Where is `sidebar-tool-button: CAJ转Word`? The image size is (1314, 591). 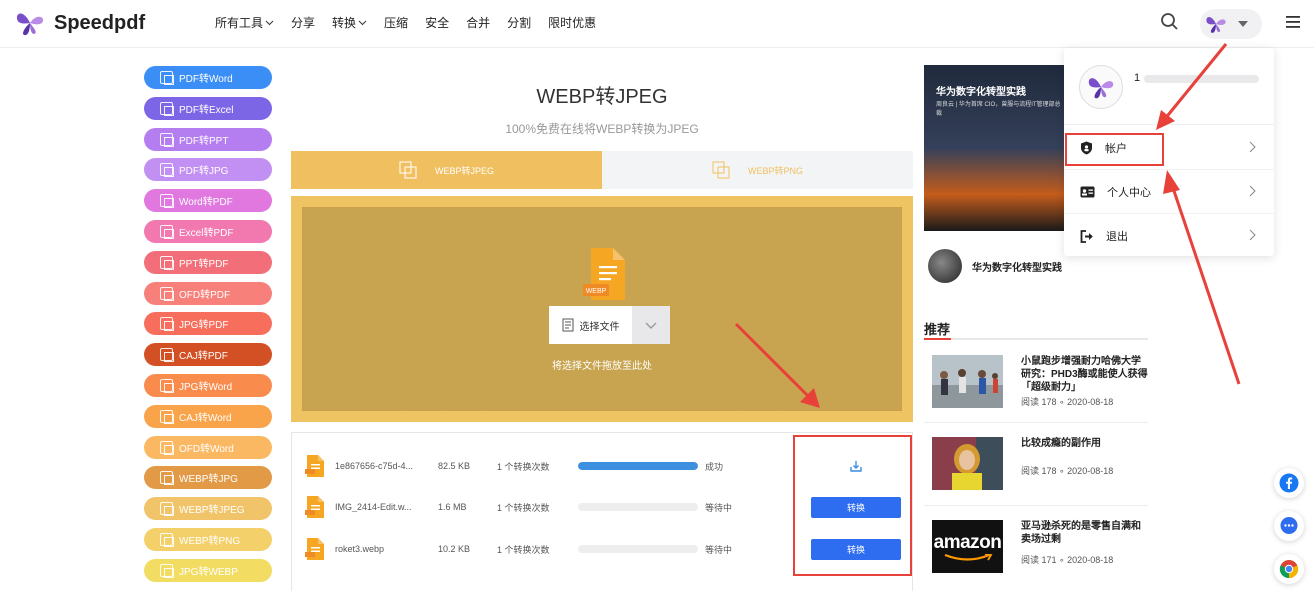
sidebar-tool-button: CAJ转Word is located at coordinates (208, 416).